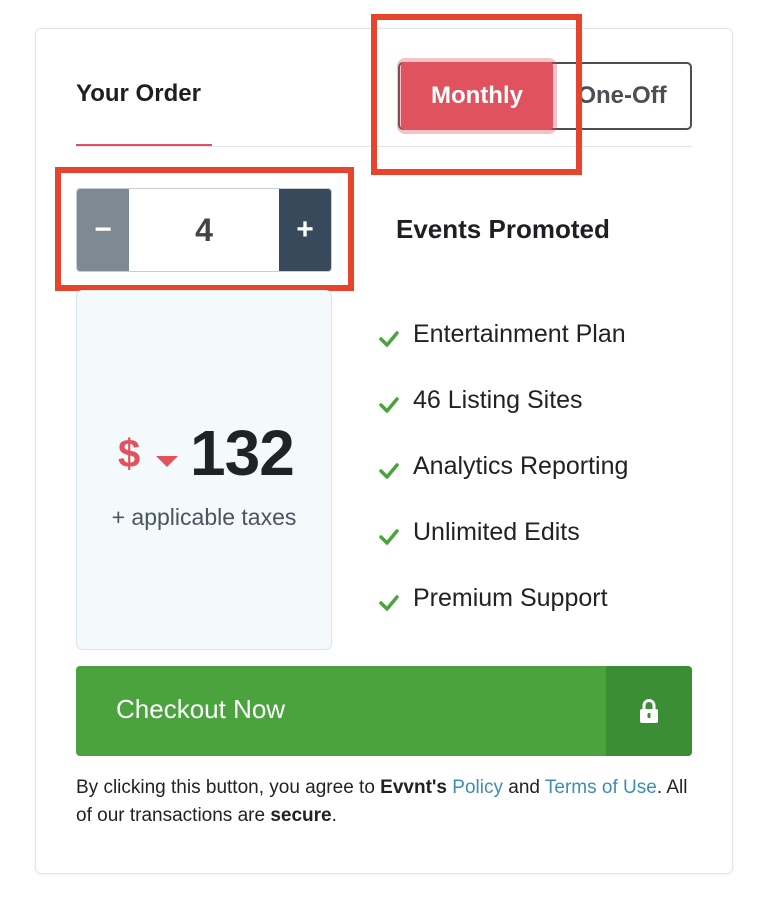  Describe the element at coordinates (413, 787) in the screenshot. I see `brand-name: Evvnt's` at that location.